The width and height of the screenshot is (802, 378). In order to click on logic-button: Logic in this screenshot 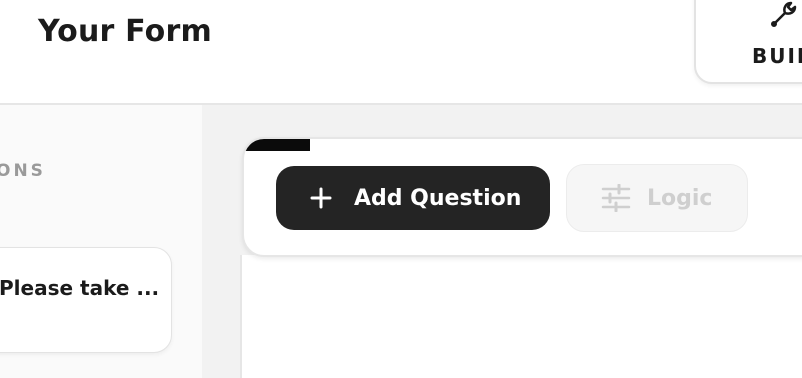, I will do `click(657, 198)`.